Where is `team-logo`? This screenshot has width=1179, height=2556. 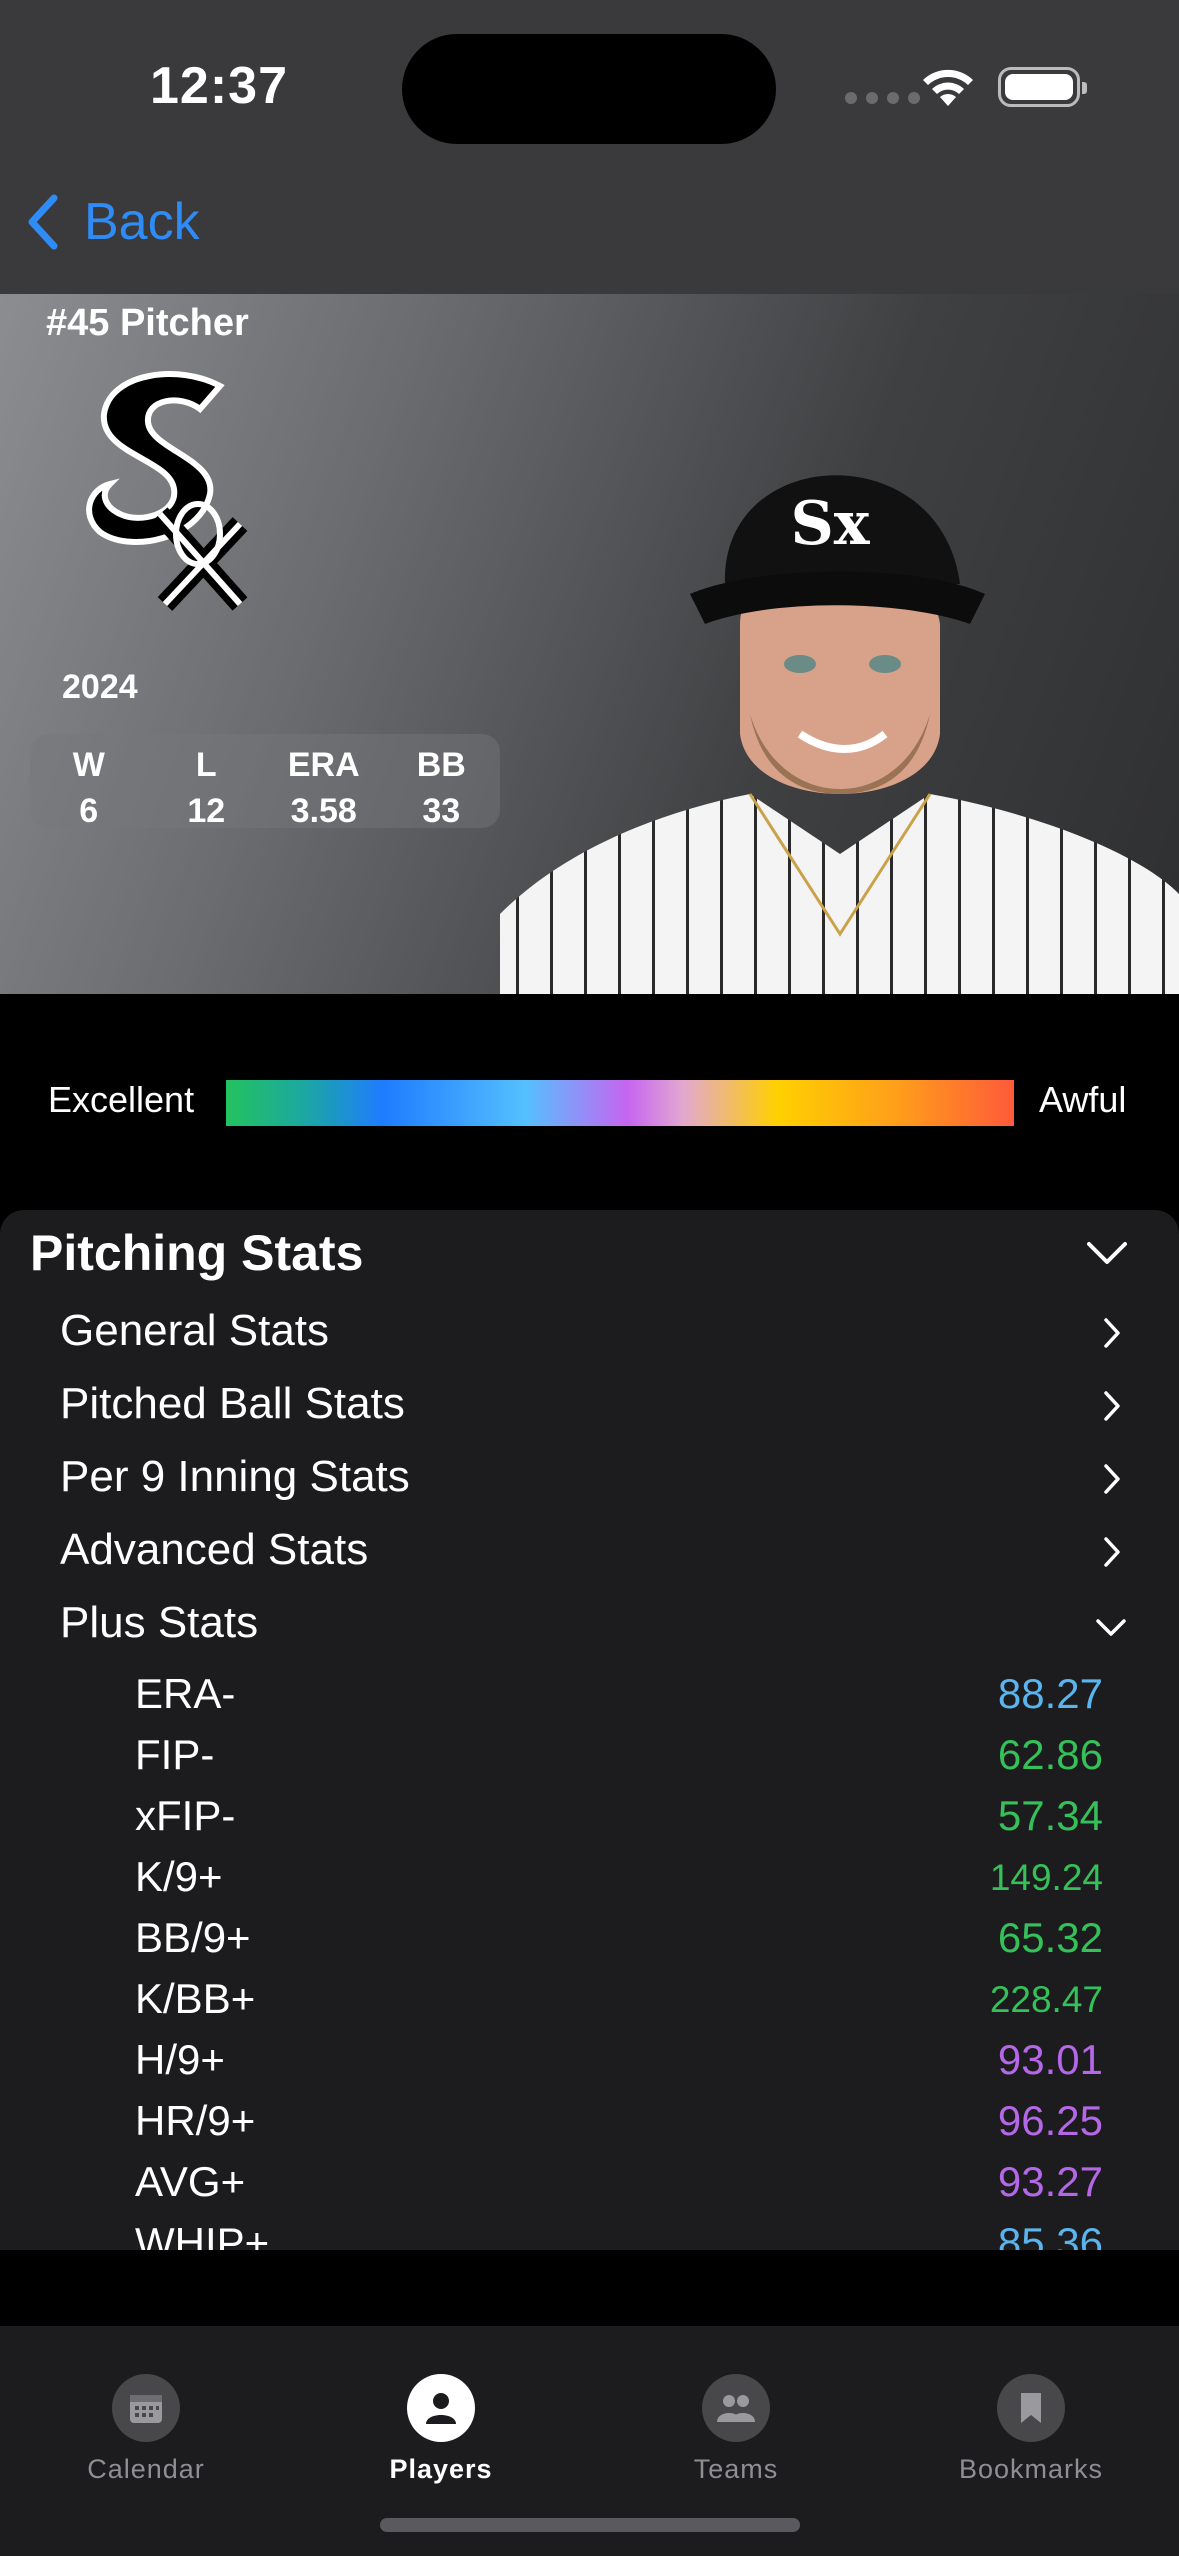 team-logo is located at coordinates (167, 491).